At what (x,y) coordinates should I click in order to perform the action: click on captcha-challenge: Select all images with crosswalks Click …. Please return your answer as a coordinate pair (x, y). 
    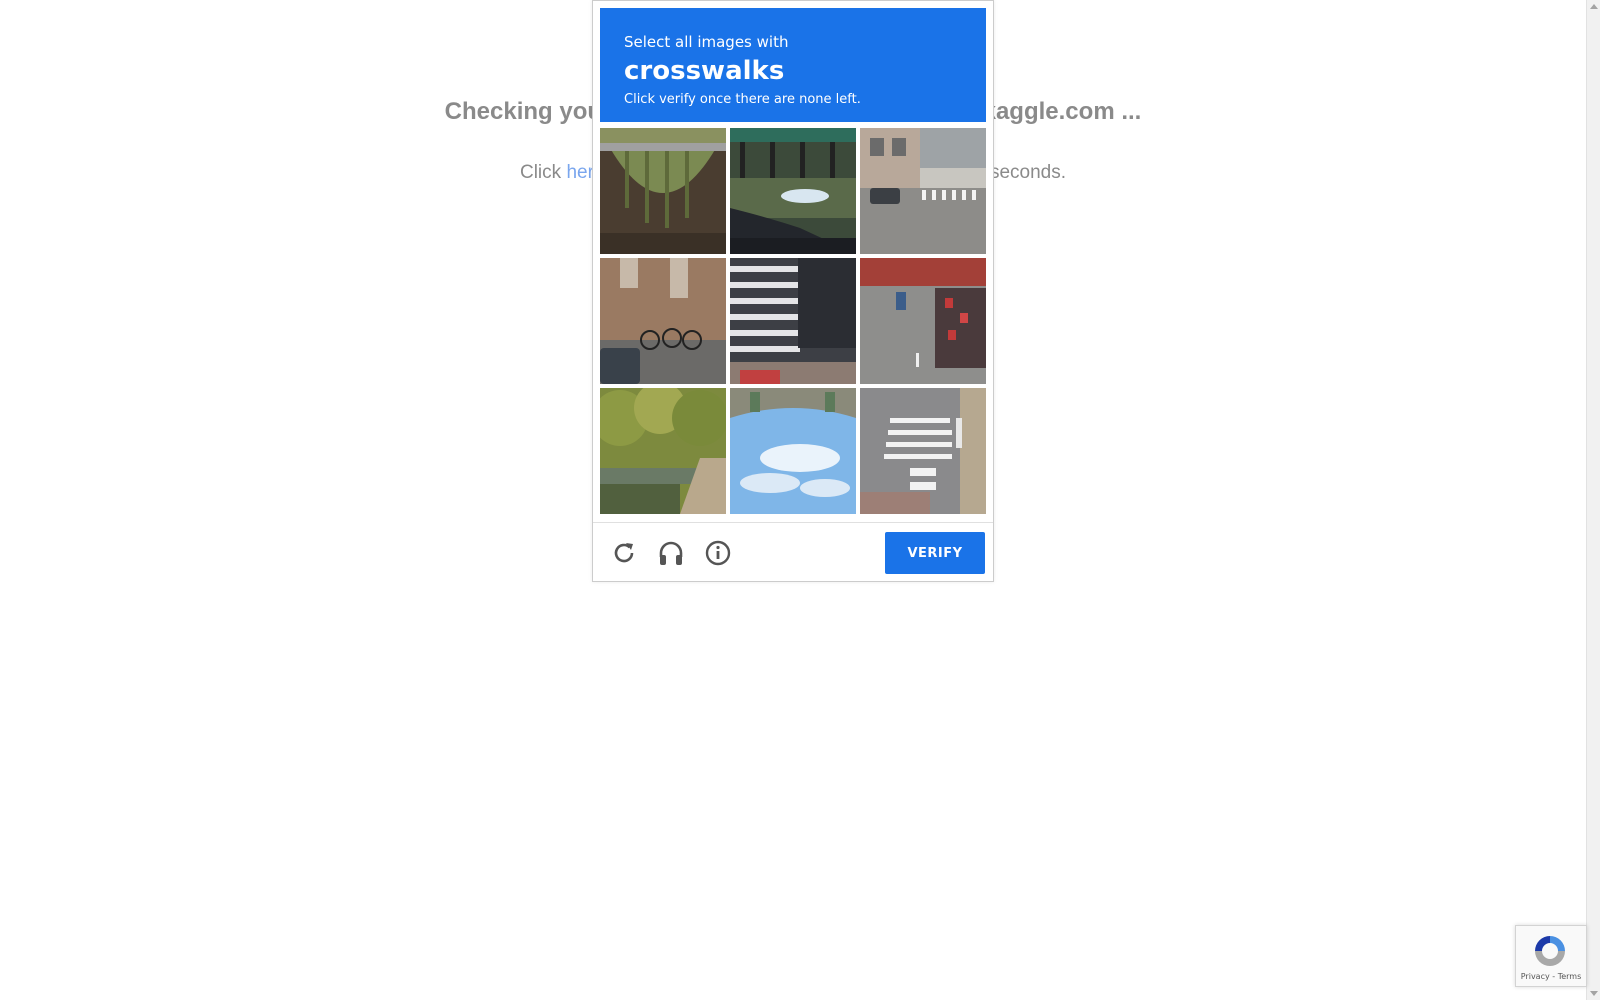
    Looking at the image, I should click on (793, 291).